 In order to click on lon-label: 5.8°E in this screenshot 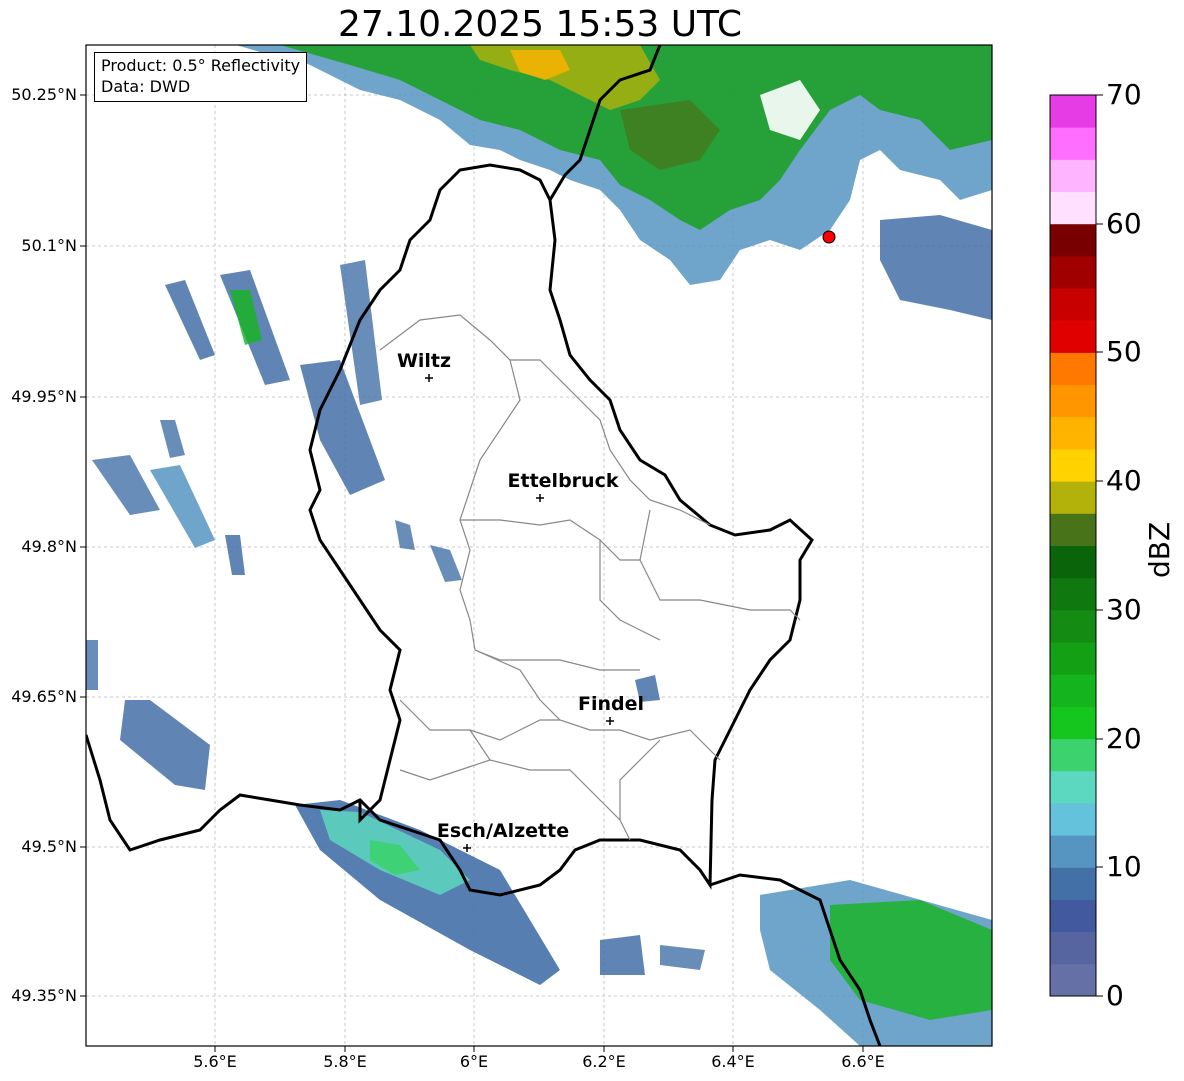, I will do `click(345, 1061)`.